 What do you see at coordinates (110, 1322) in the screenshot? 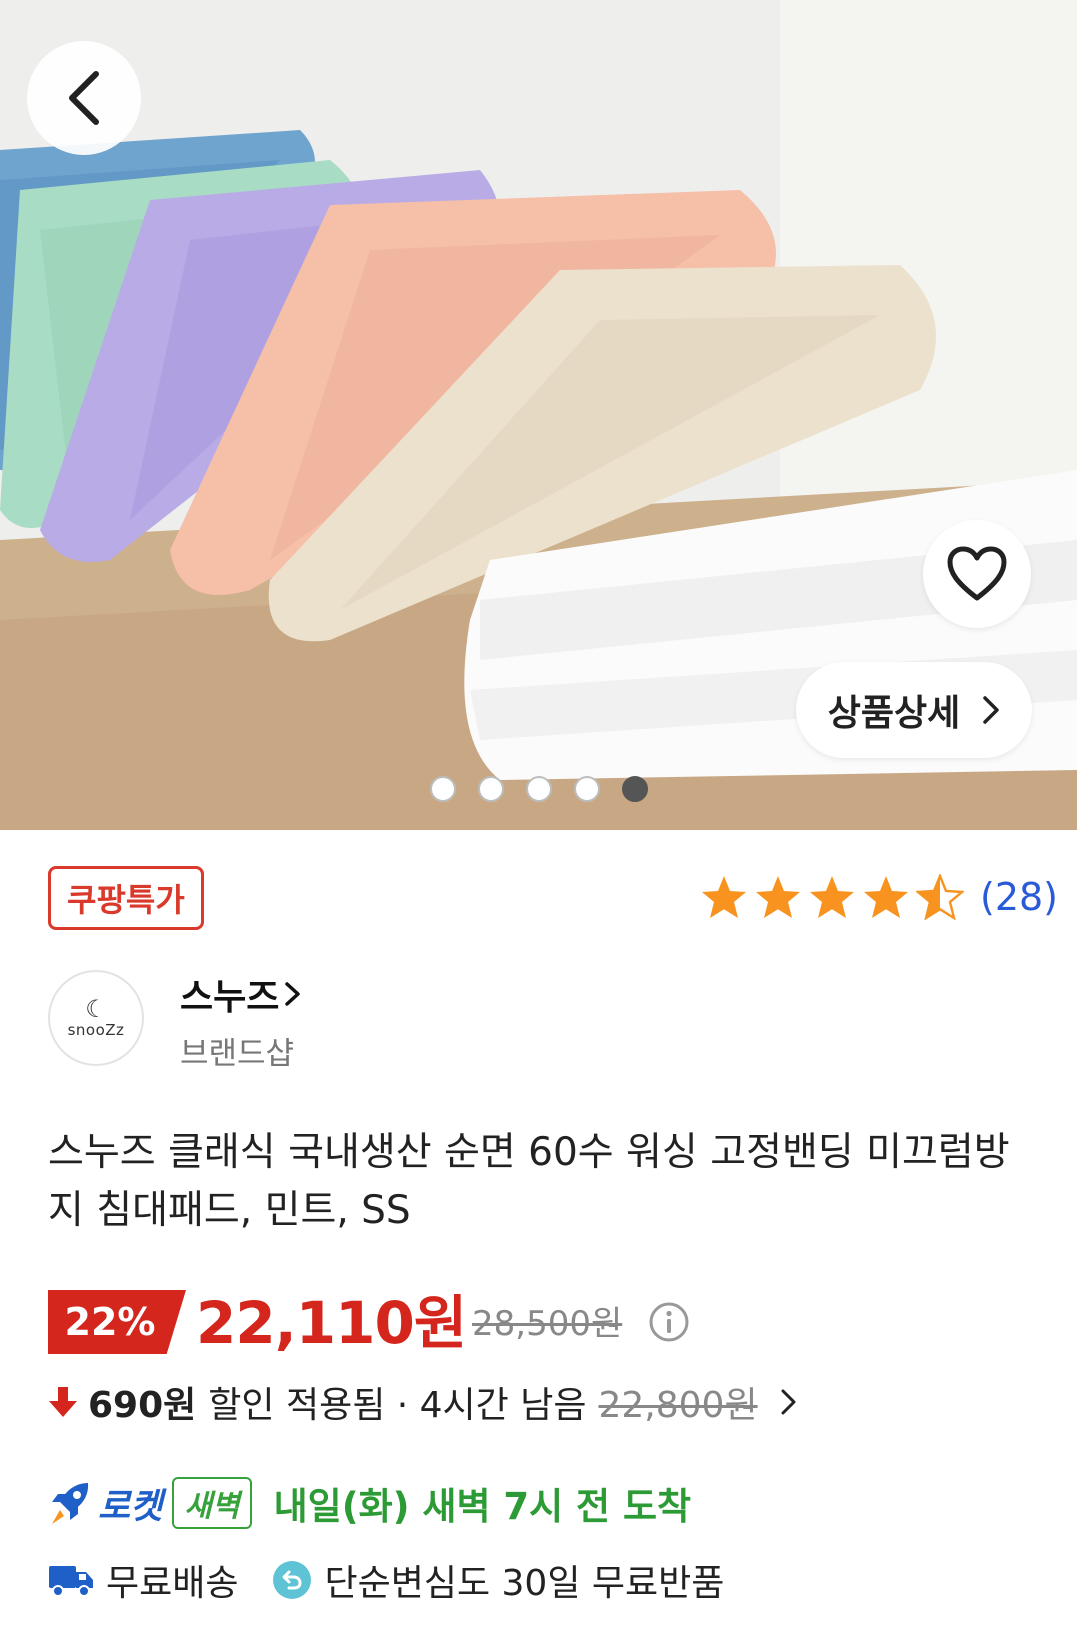
I see `discount-rate: 22%` at bounding box center [110, 1322].